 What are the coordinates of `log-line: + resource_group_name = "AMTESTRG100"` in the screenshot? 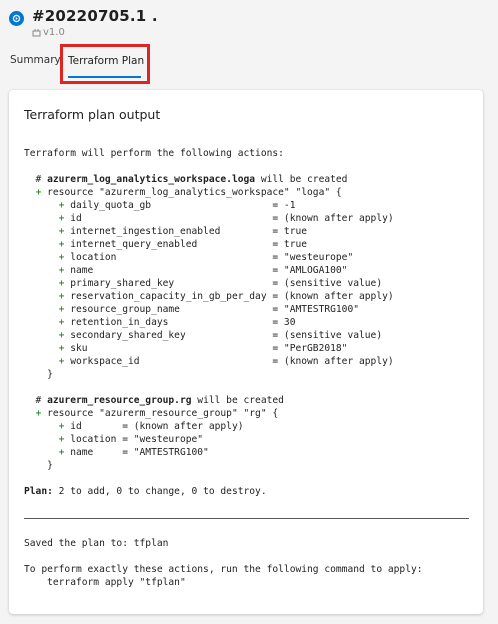 It's located at (209, 309).